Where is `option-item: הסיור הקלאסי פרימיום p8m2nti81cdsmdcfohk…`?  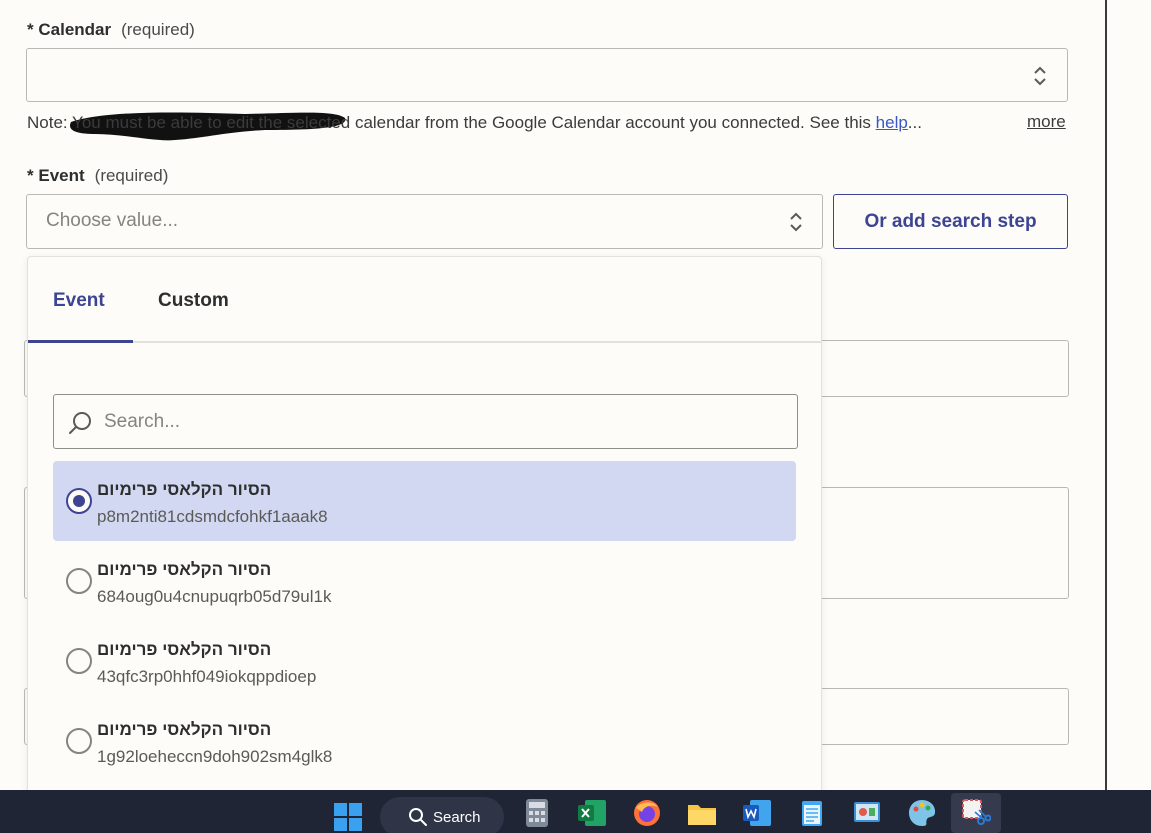 option-item: הסיור הקלאסי פרימיום p8m2nti81cdsmdcfohk… is located at coordinates (424, 501).